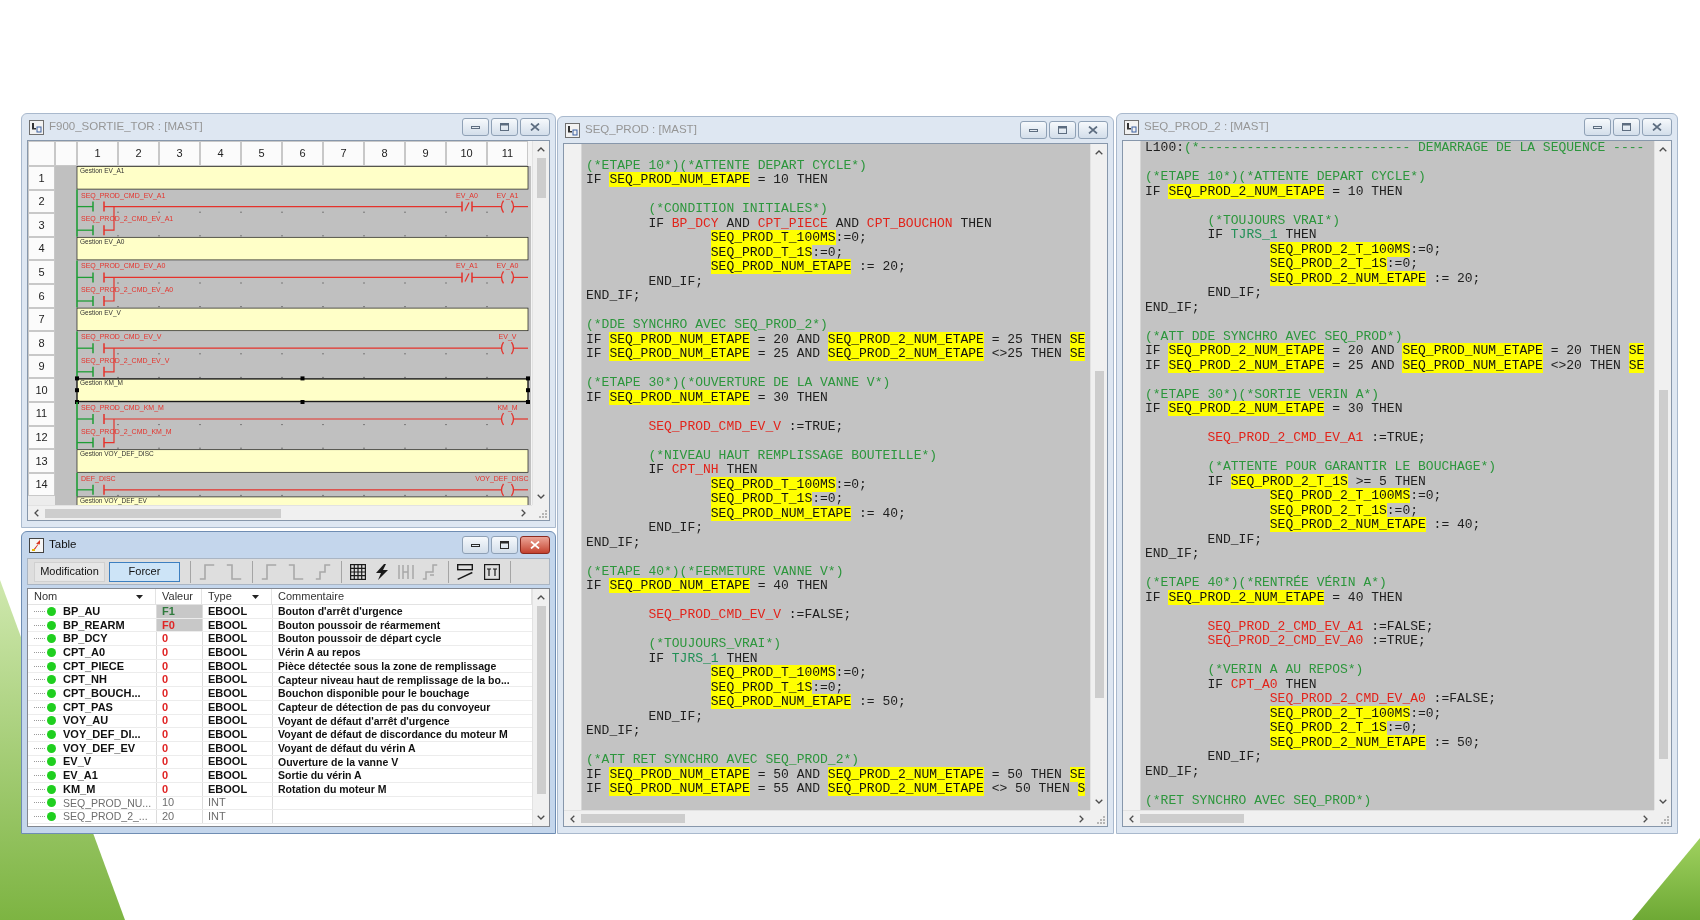 This screenshot has height=920, width=1700. What do you see at coordinates (504, 545) in the screenshot?
I see `maximize-button` at bounding box center [504, 545].